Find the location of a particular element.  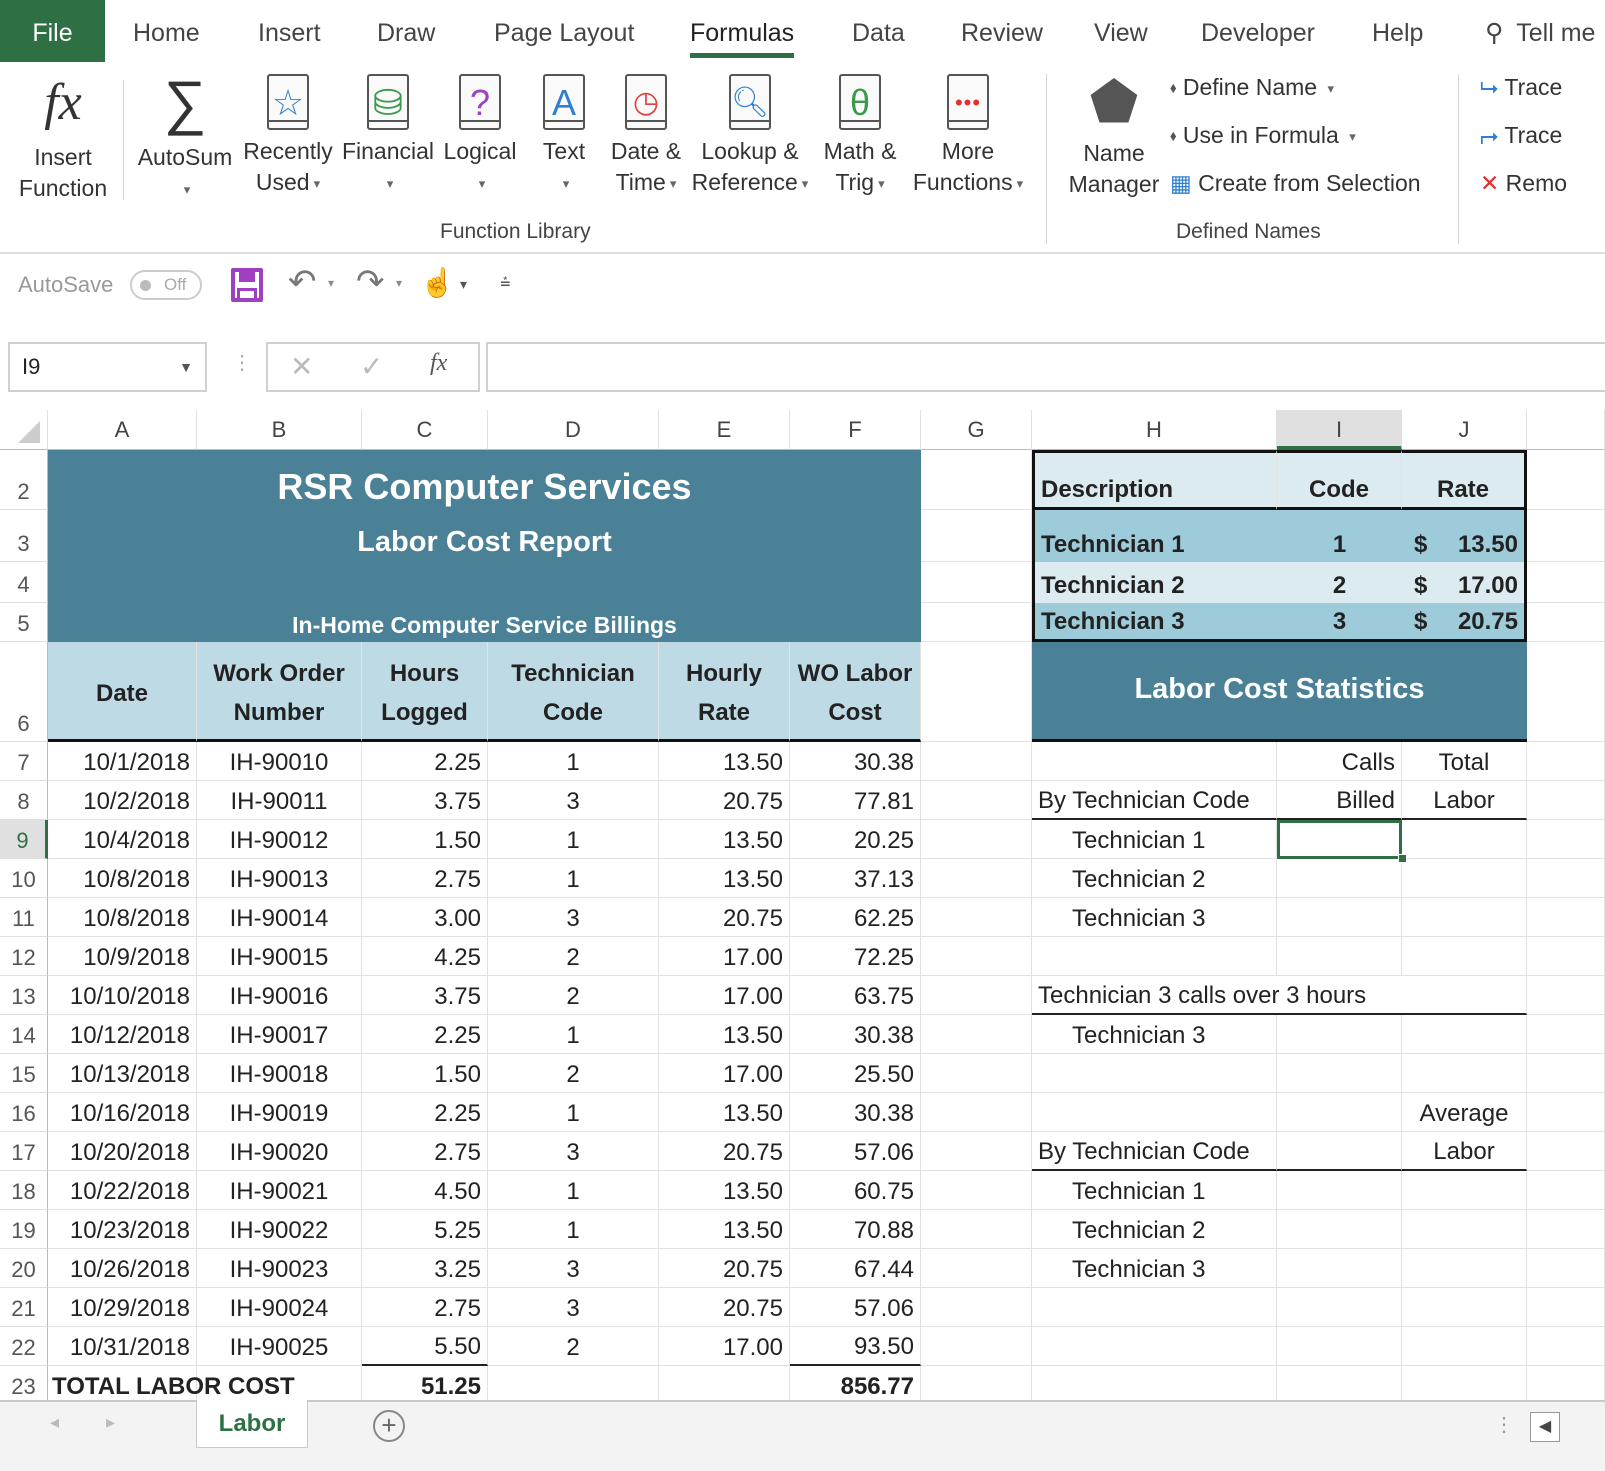

date-cell: 10/10/2018 is located at coordinates (122, 995).